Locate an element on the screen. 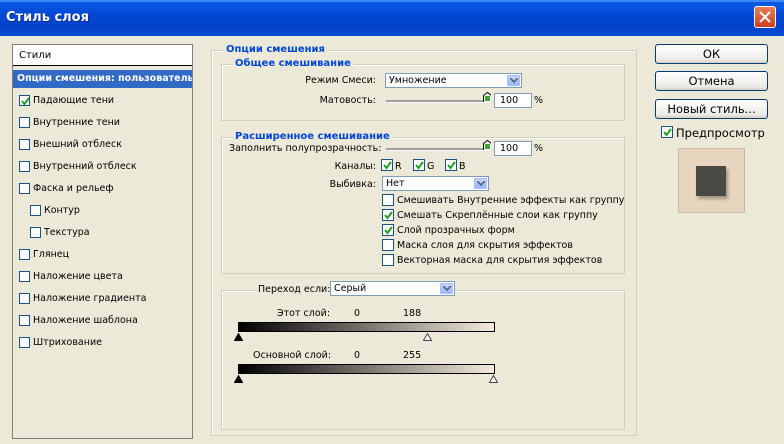  channels-label: Каналы: is located at coordinates (355, 166).